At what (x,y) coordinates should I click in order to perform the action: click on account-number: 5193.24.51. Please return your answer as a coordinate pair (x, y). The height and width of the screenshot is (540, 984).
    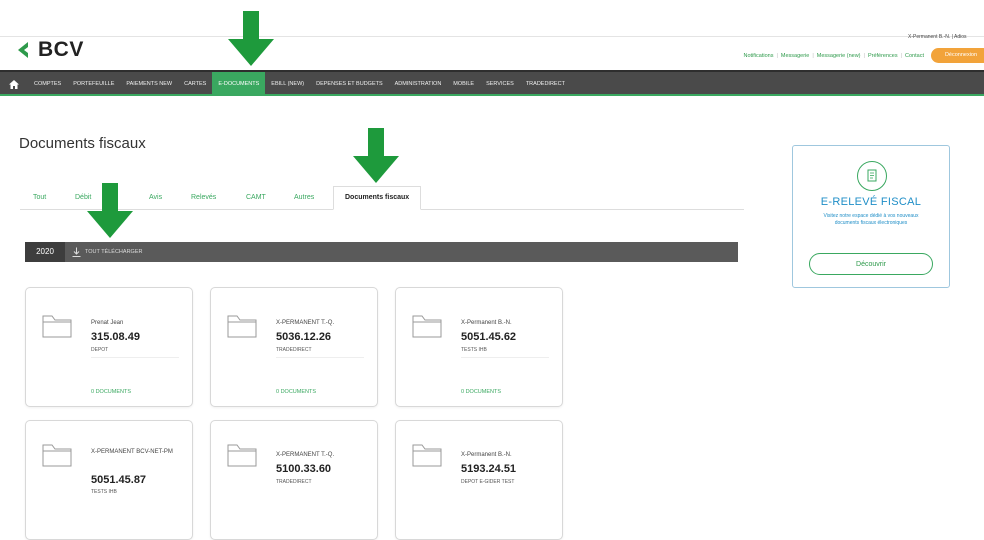
    Looking at the image, I should click on (489, 469).